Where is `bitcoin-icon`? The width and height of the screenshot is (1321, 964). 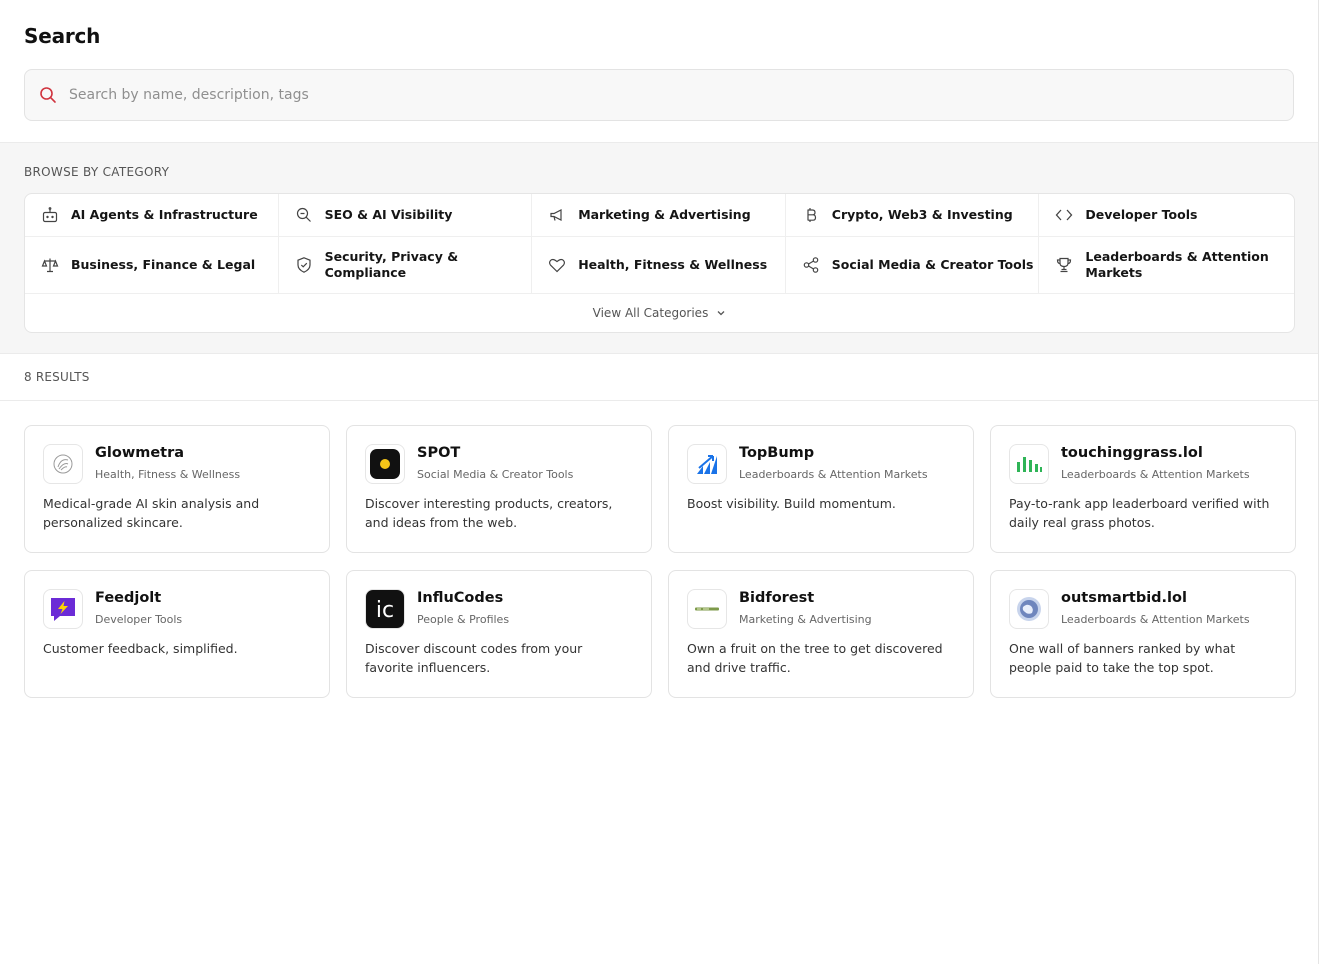 bitcoin-icon is located at coordinates (811, 215).